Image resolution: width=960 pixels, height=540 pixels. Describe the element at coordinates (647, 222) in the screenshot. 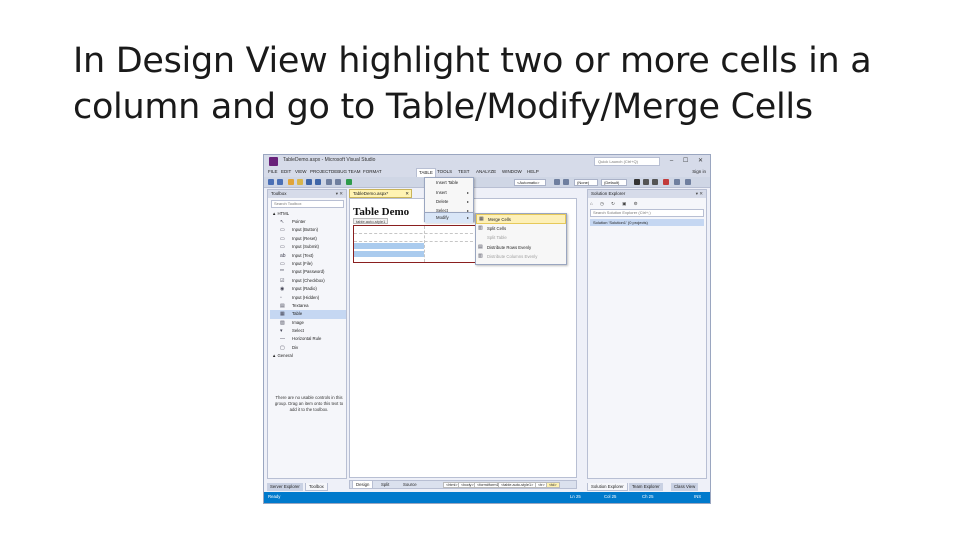

I see `solution-root-item: Solution 'Solution1' (0 projects)` at that location.